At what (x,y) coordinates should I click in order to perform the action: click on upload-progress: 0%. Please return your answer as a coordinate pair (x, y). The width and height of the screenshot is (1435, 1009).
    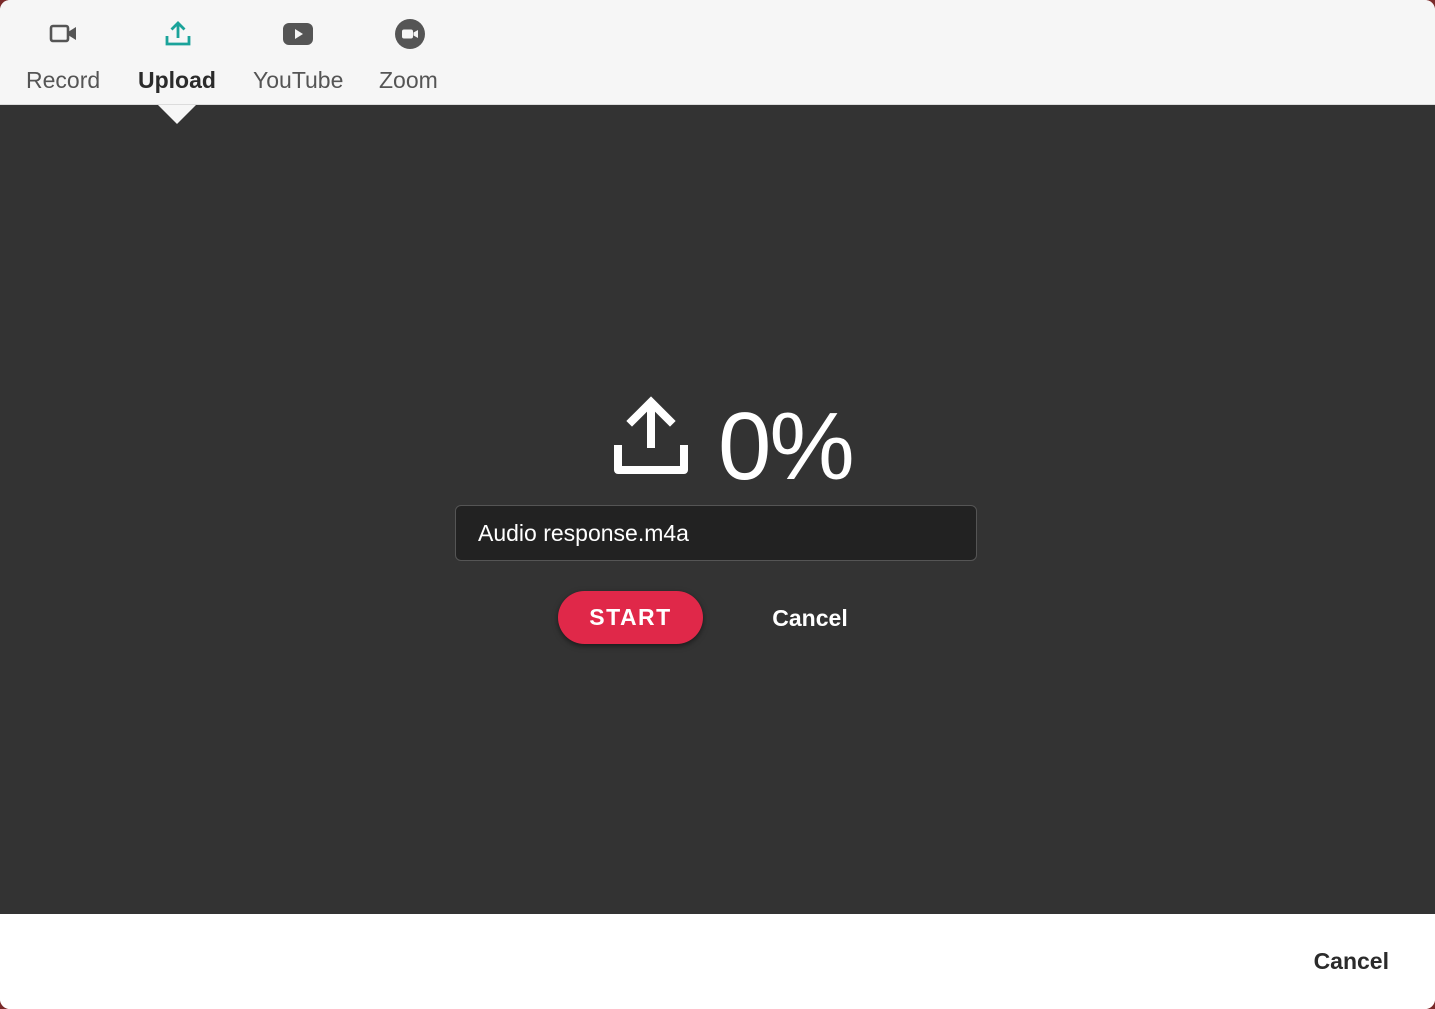
    Looking at the image, I should click on (717, 443).